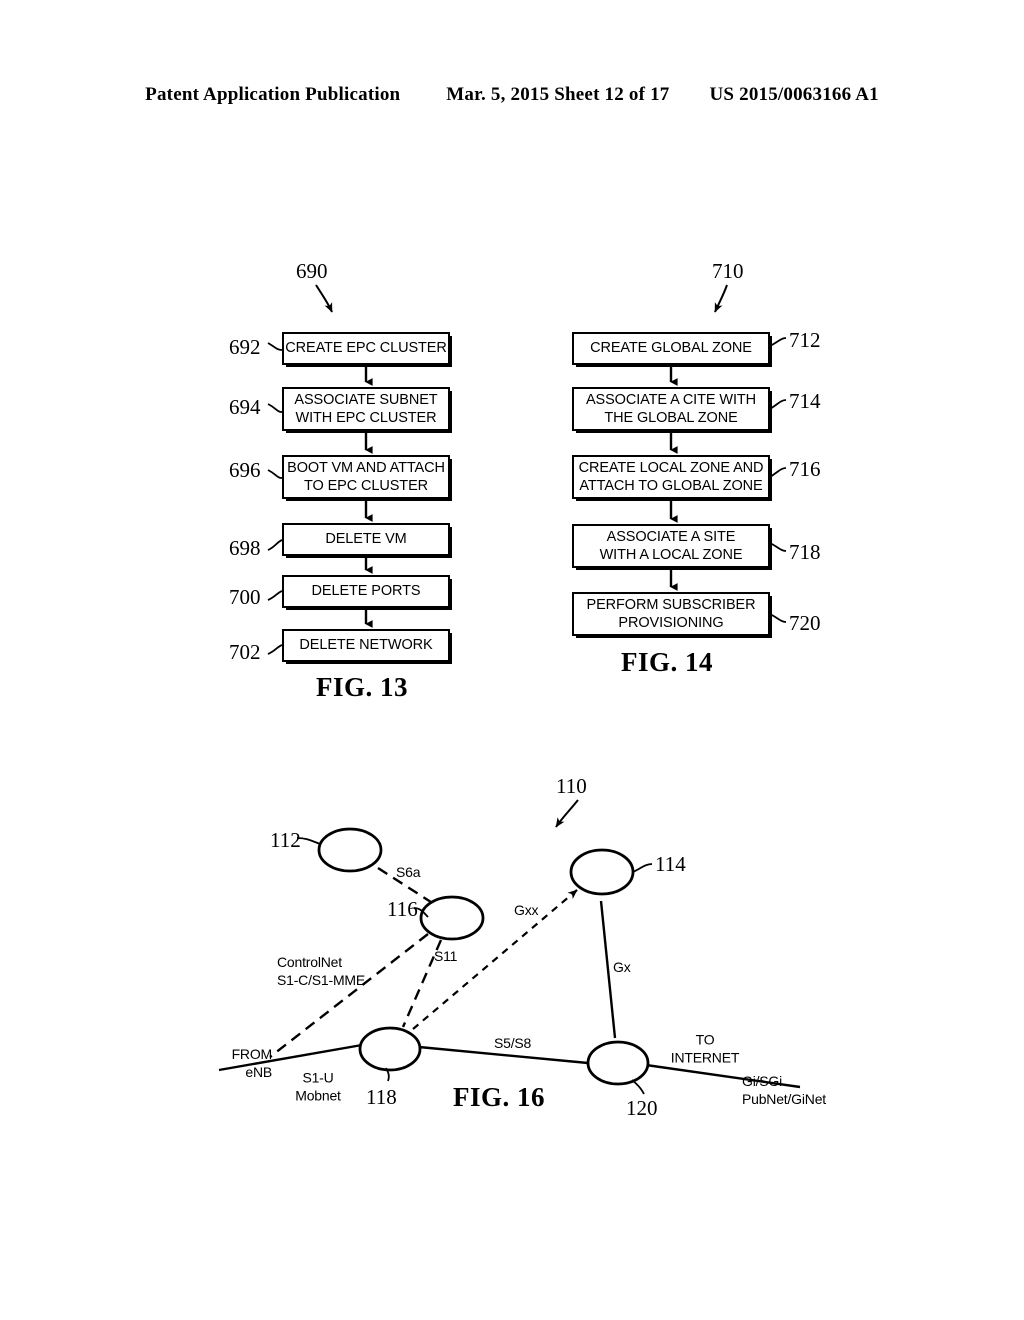 The width and height of the screenshot is (1024, 1320). What do you see at coordinates (245, 597) in the screenshot?
I see `fig13-step-ref-700: 700` at bounding box center [245, 597].